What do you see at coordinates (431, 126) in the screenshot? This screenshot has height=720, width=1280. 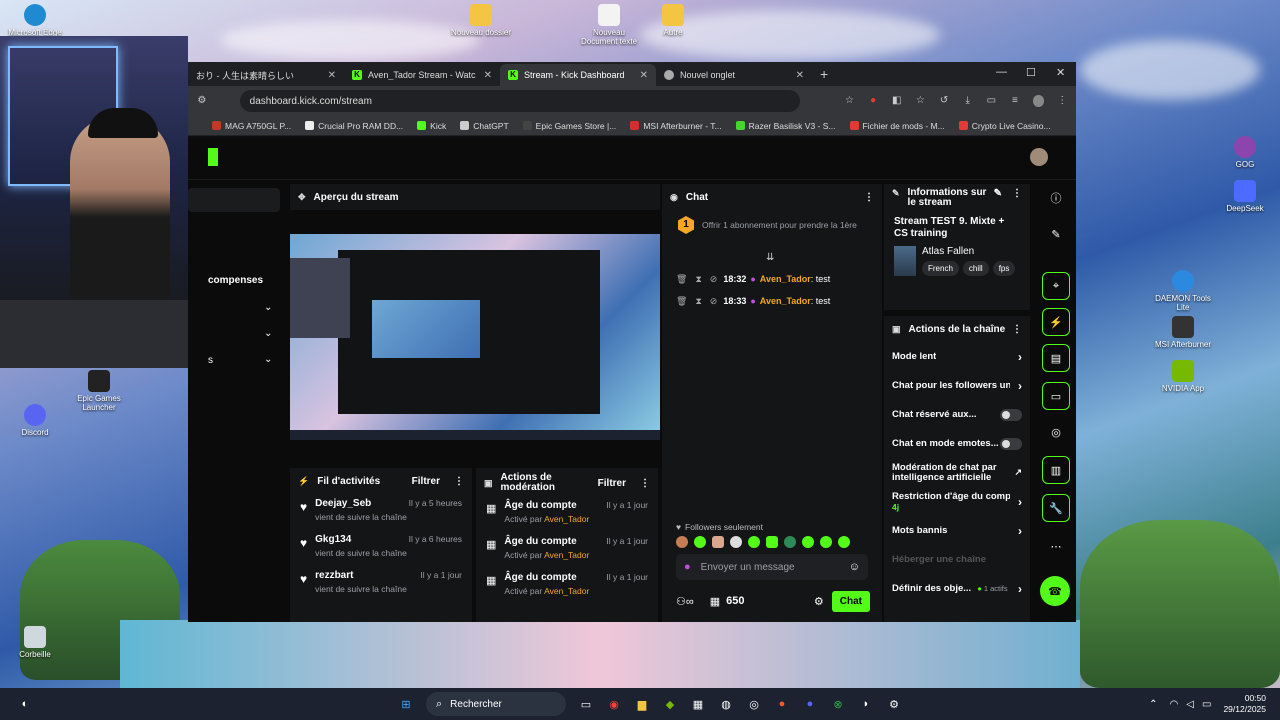 I see `bookmark-item: Kick` at bounding box center [431, 126].